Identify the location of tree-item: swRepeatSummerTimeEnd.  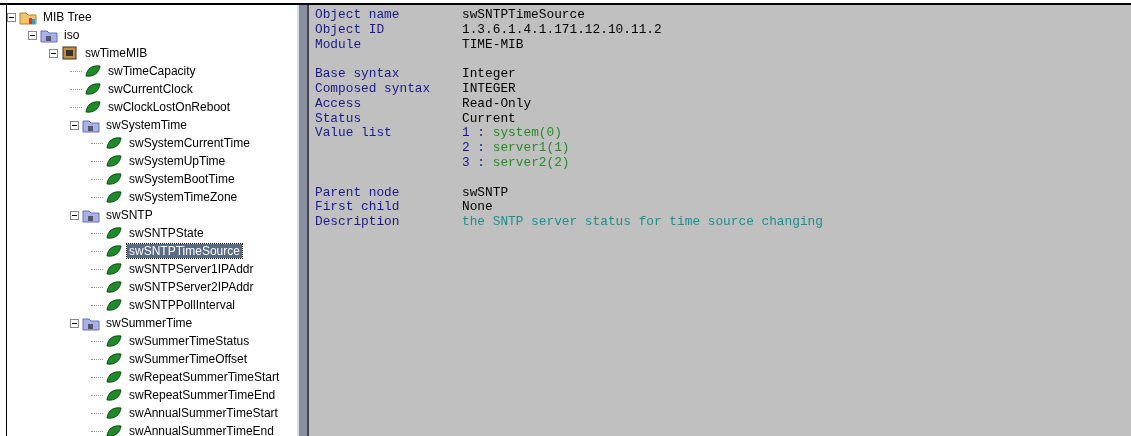
(202, 395).